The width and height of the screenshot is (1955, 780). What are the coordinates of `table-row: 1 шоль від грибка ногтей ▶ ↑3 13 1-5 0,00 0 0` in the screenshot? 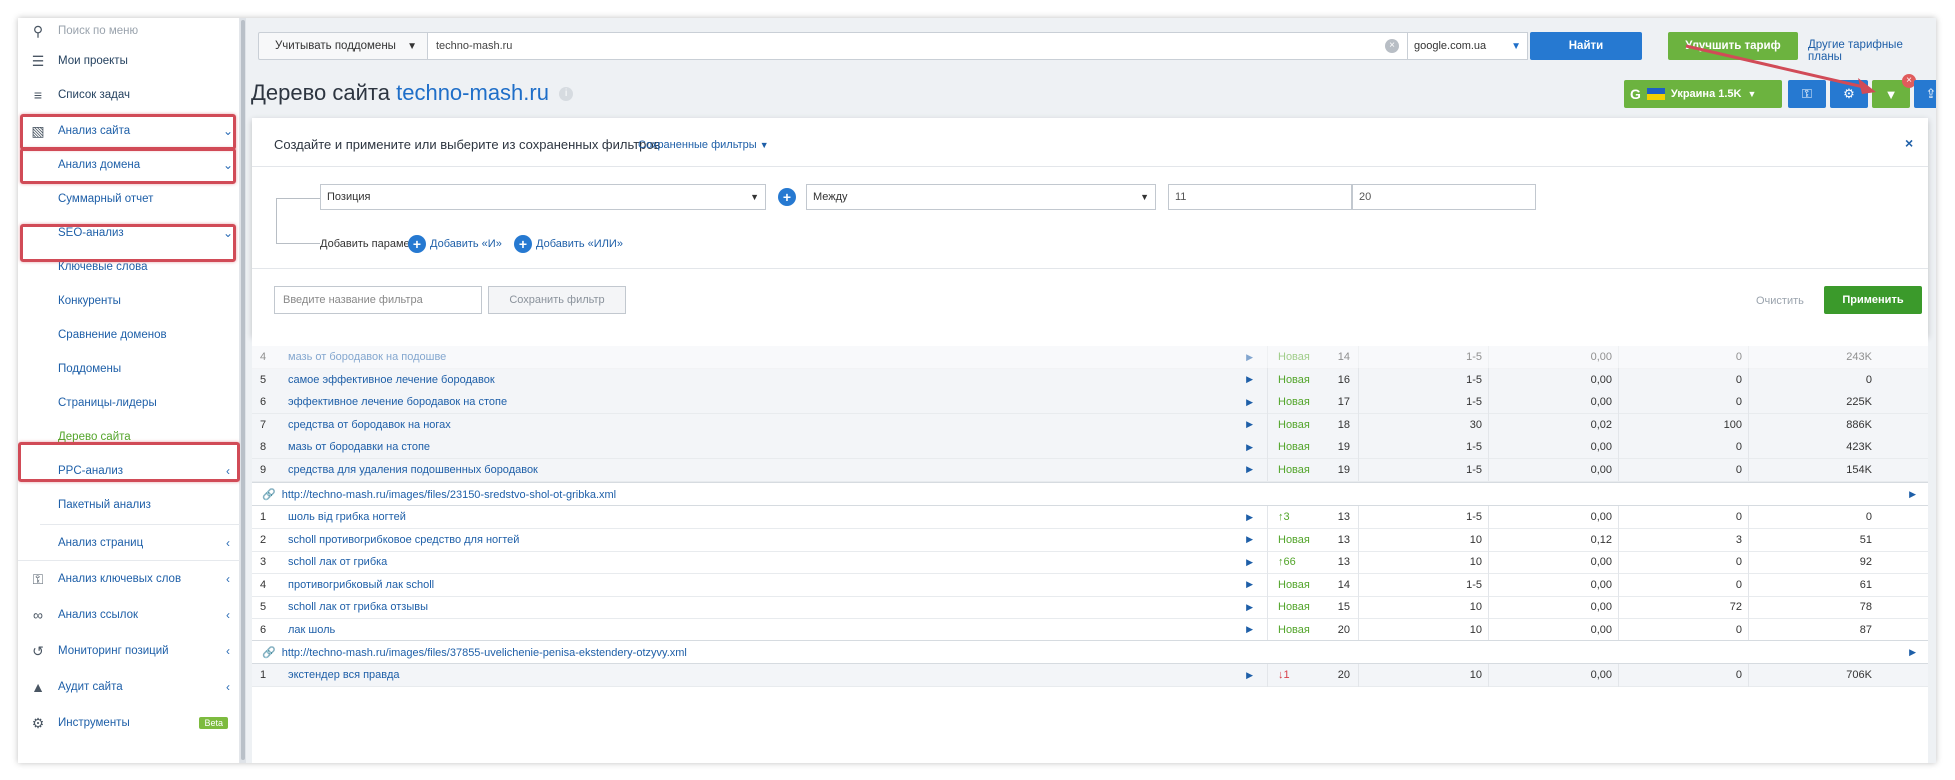 It's located at (1090, 517).